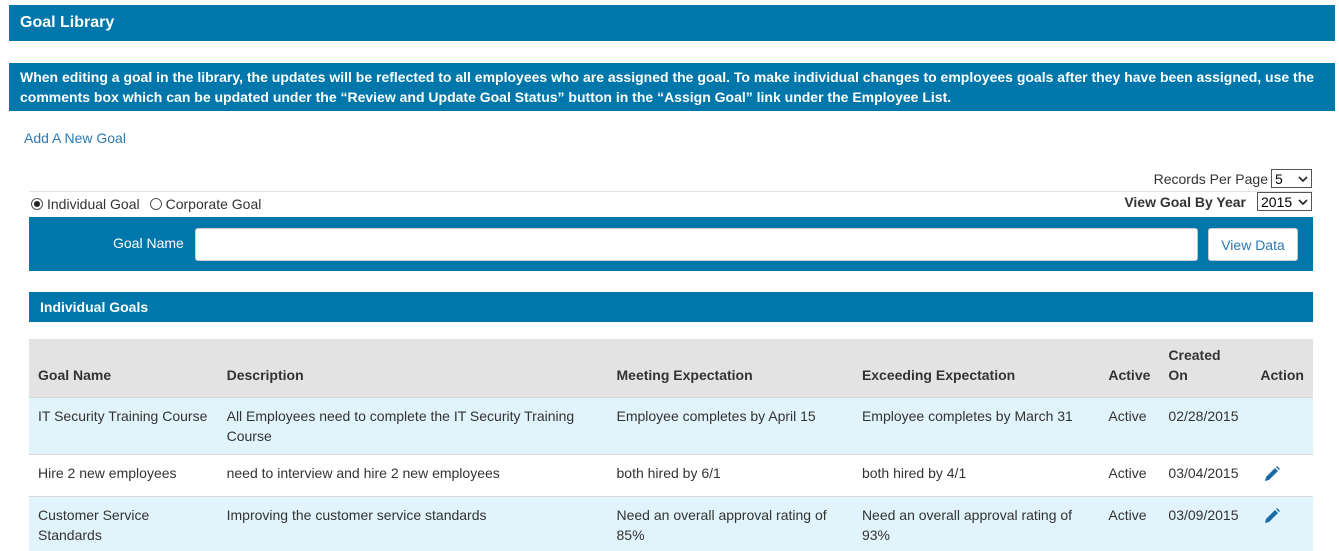 The width and height of the screenshot is (1339, 551). Describe the element at coordinates (123, 368) in the screenshot. I see `col-goal-name: Goal Name` at that location.